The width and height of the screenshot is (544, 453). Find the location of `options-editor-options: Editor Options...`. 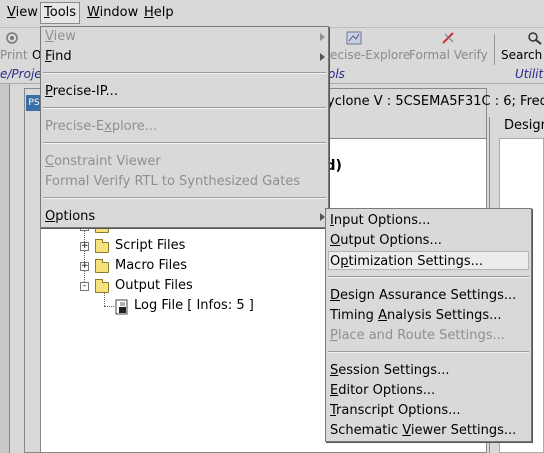

options-editor-options: Editor Options... is located at coordinates (382, 390).